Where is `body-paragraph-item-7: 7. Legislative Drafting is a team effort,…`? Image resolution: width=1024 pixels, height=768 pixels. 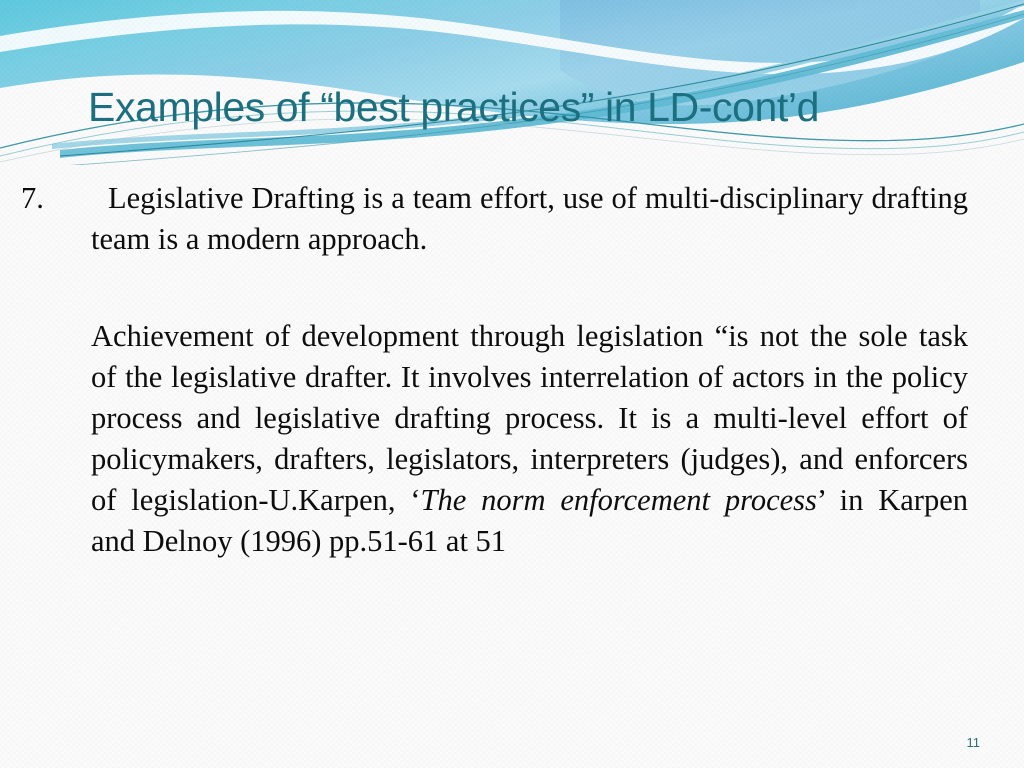
body-paragraph-item-7: 7. Legislative Drafting is a team effort,… is located at coordinates (494, 219).